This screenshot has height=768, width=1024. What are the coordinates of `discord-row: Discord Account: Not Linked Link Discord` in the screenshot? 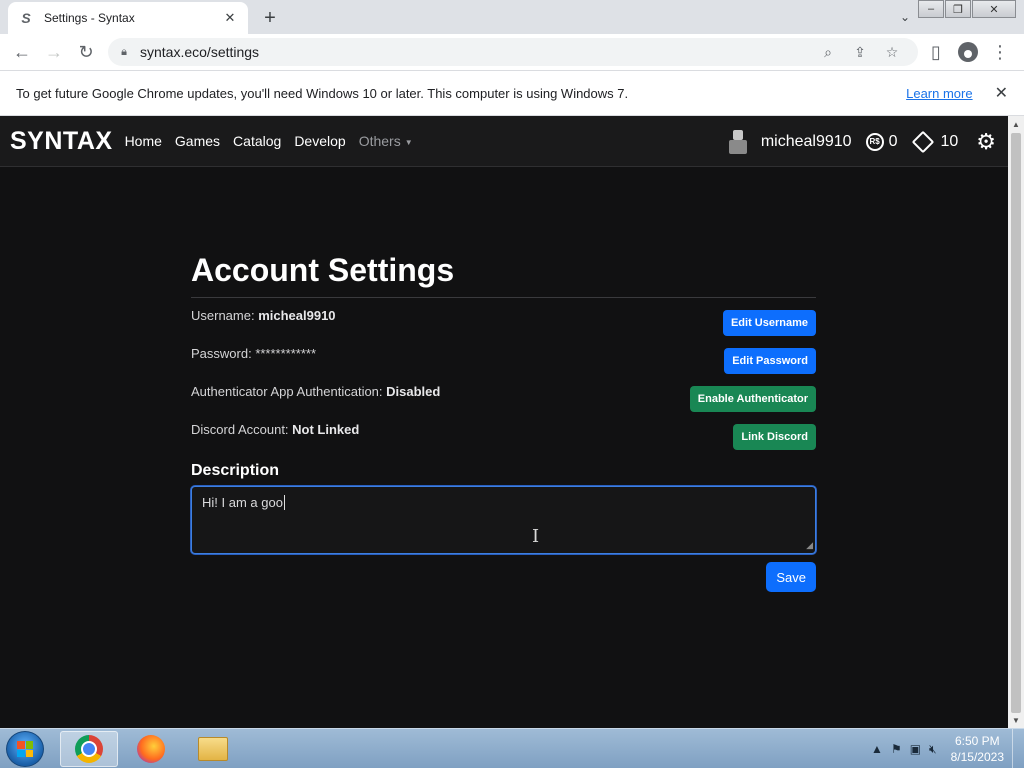 It's located at (503, 441).